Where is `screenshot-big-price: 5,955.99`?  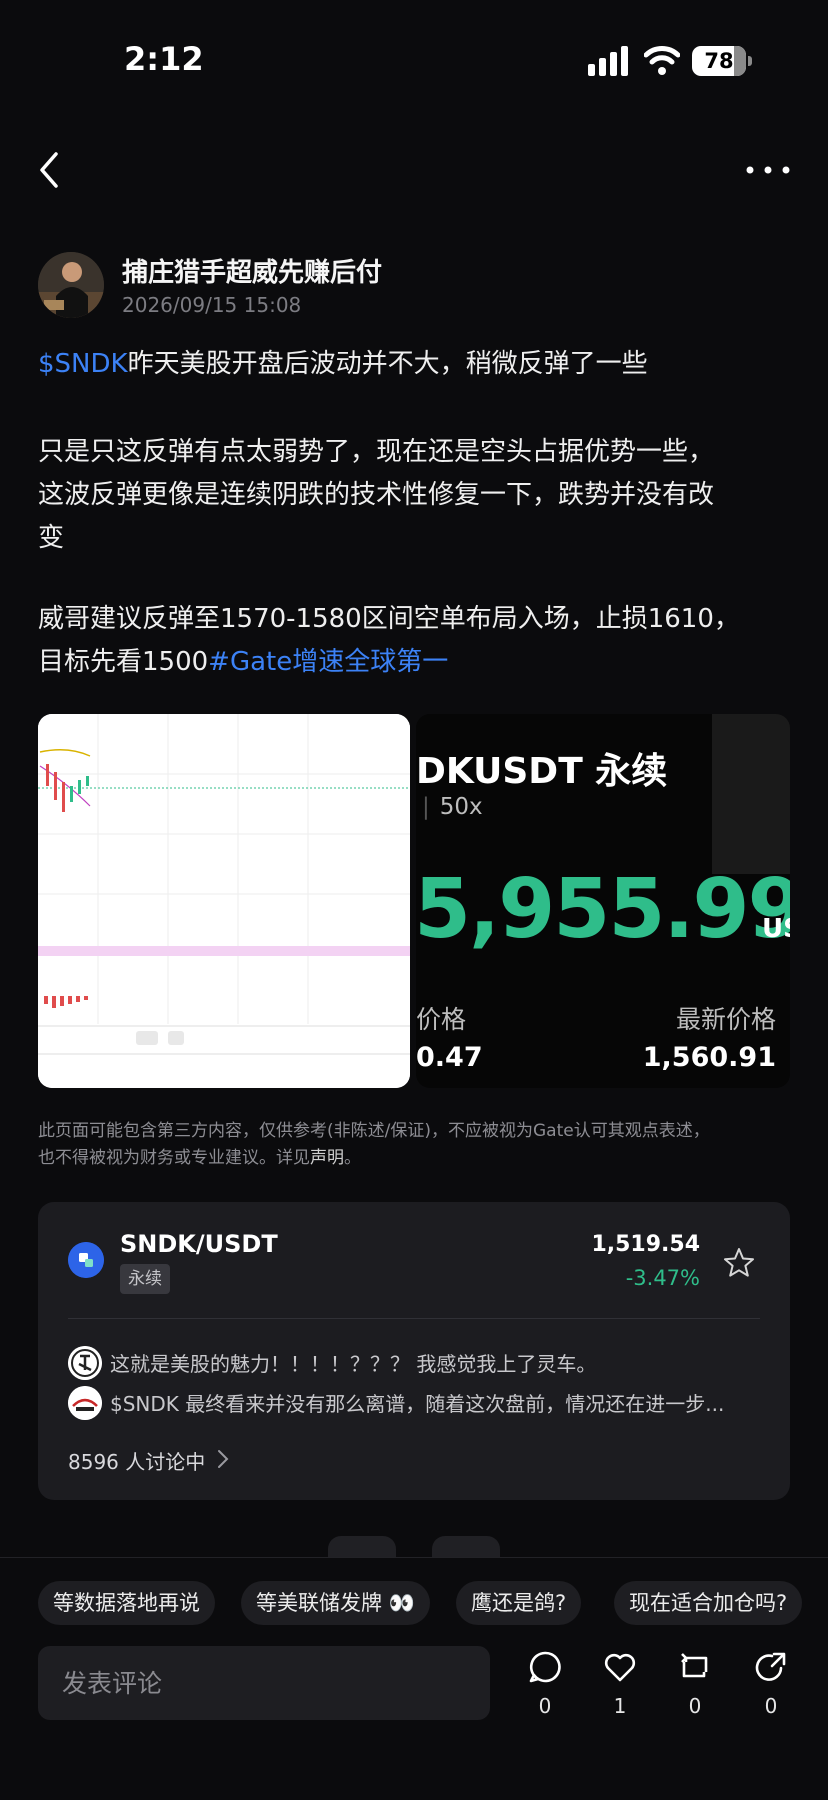 screenshot-big-price: 5,955.99 is located at coordinates (603, 909).